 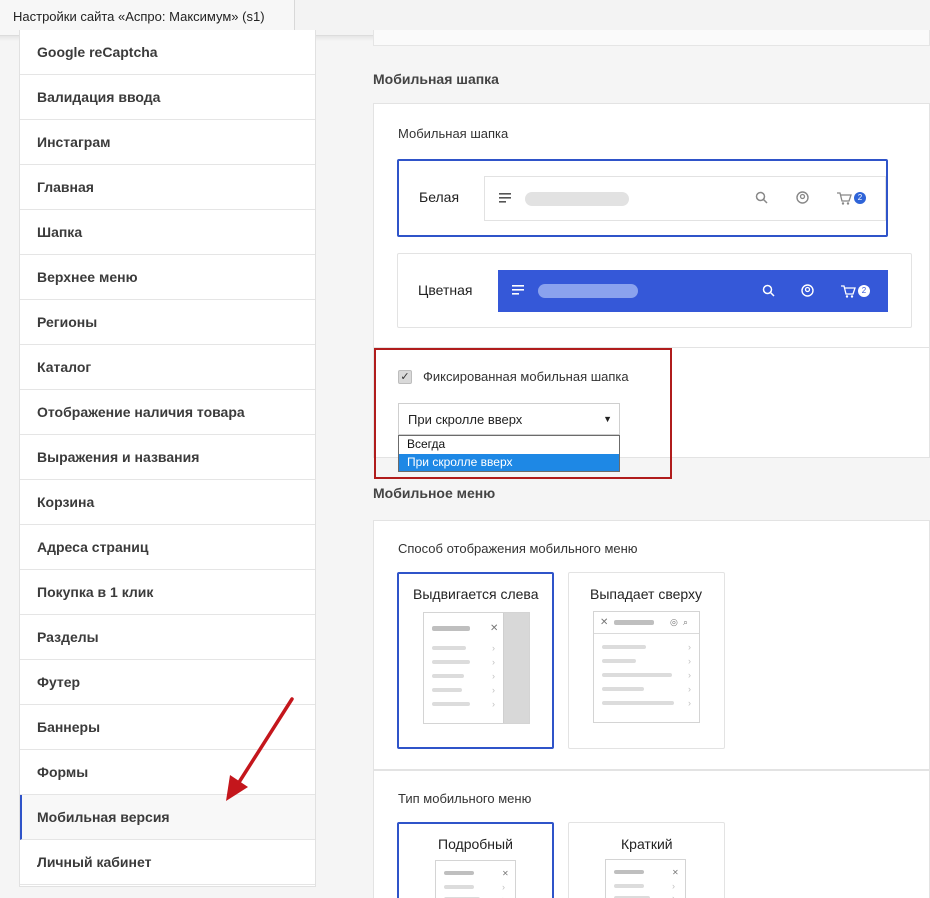 What do you see at coordinates (167, 52) in the screenshot?
I see `sidebar-item-google-recaptcha: Google reCaptcha` at bounding box center [167, 52].